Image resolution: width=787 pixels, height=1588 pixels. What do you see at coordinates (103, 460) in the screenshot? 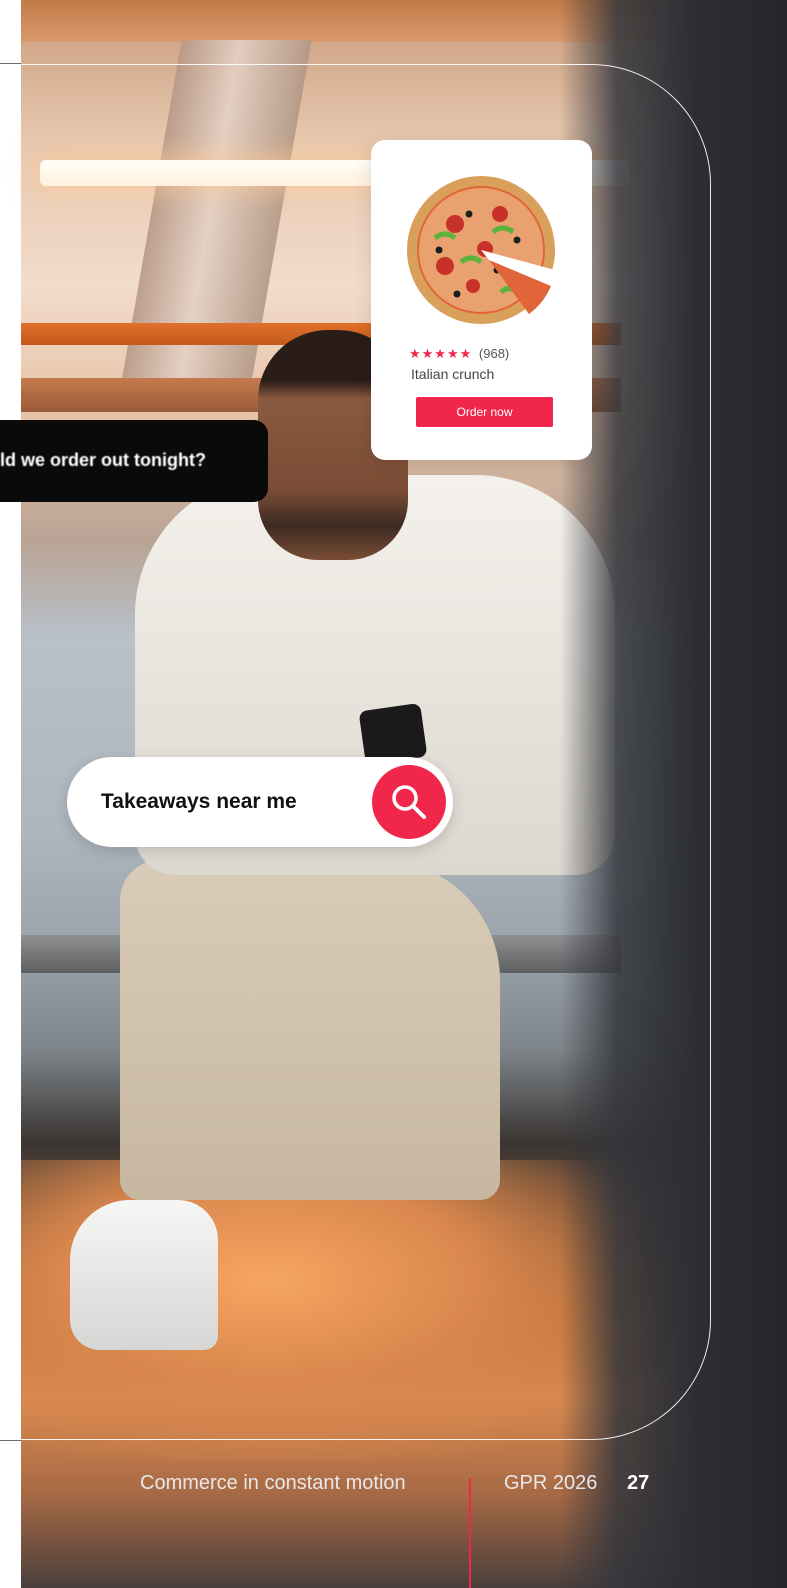
I see `chat-message: ld we order out tonight?` at bounding box center [103, 460].